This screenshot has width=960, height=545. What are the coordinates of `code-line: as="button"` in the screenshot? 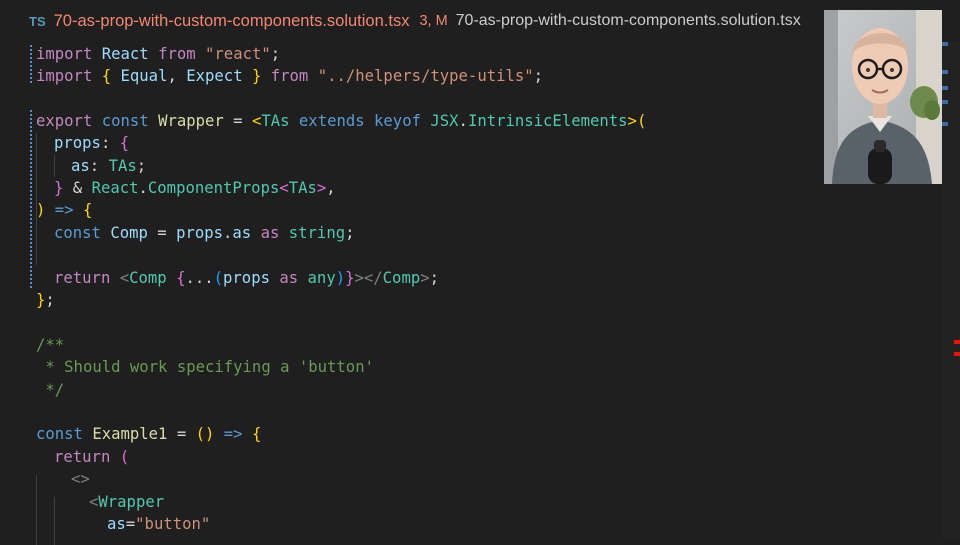 It's located at (159, 524).